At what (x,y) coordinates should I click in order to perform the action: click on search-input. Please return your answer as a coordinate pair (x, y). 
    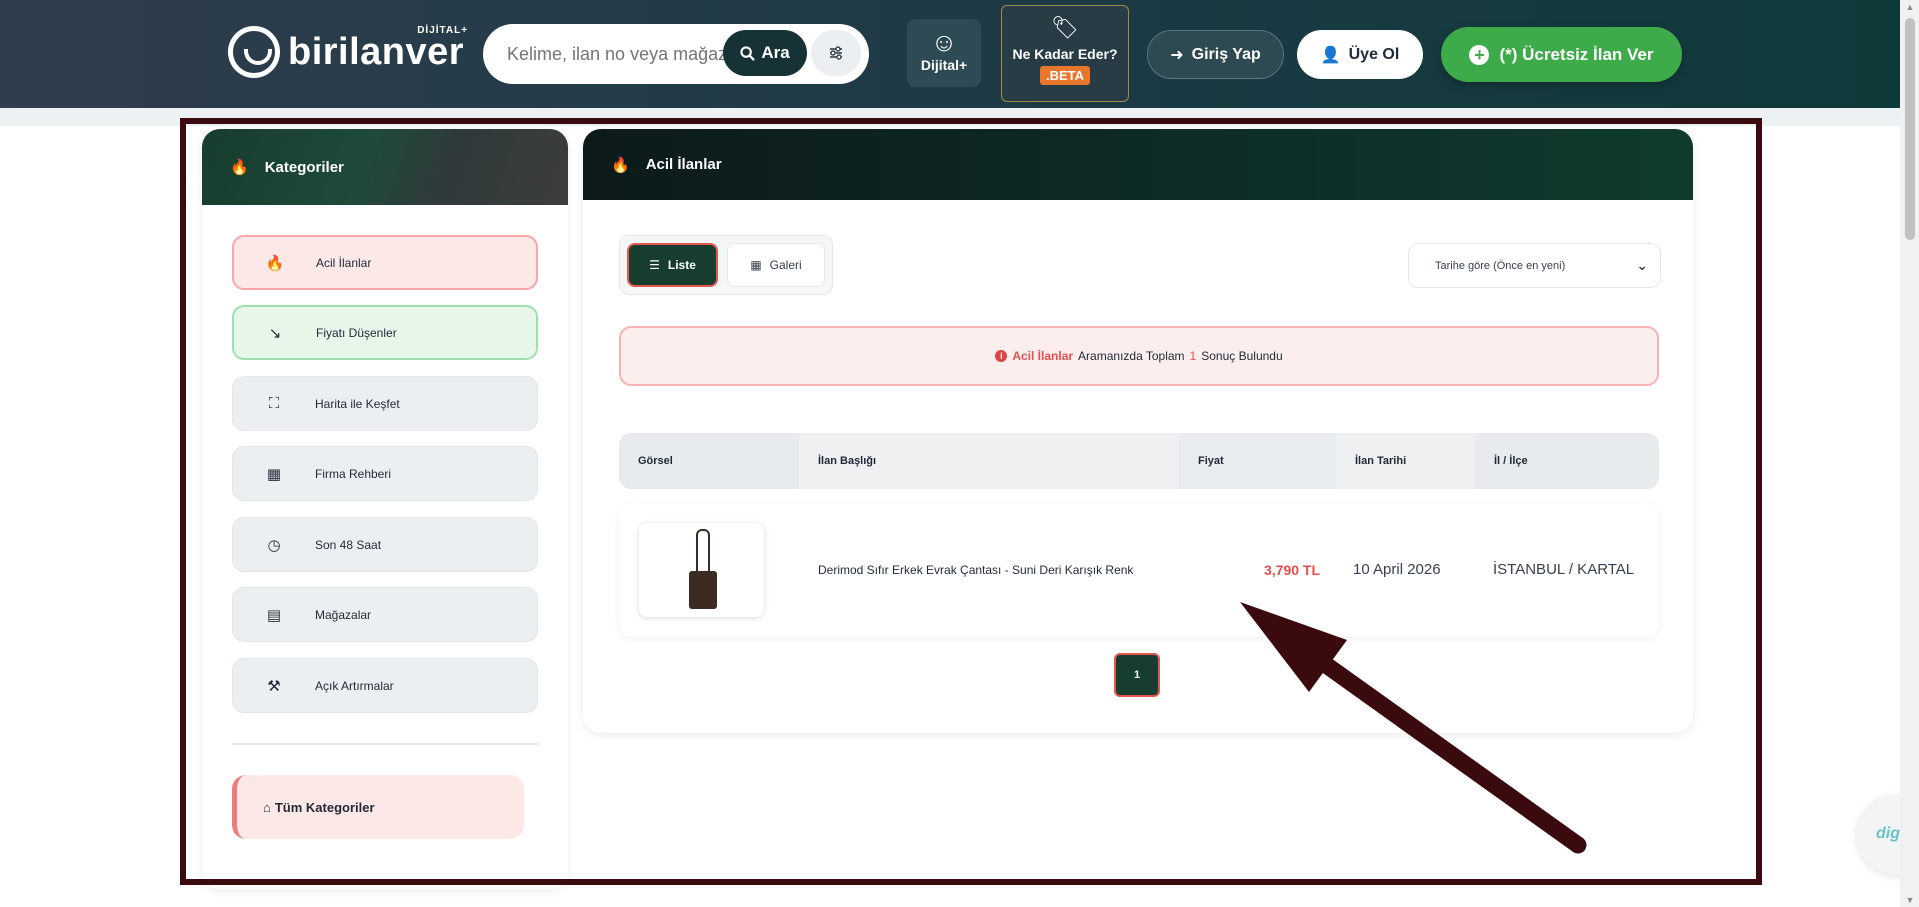
    Looking at the image, I should click on (617, 54).